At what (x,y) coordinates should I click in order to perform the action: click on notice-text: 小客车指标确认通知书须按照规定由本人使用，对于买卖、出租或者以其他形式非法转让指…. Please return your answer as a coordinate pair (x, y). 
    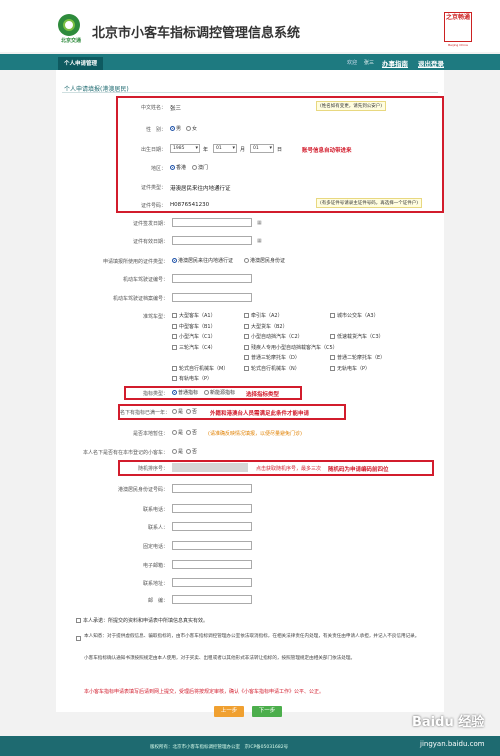
    Looking at the image, I should click on (220, 658).